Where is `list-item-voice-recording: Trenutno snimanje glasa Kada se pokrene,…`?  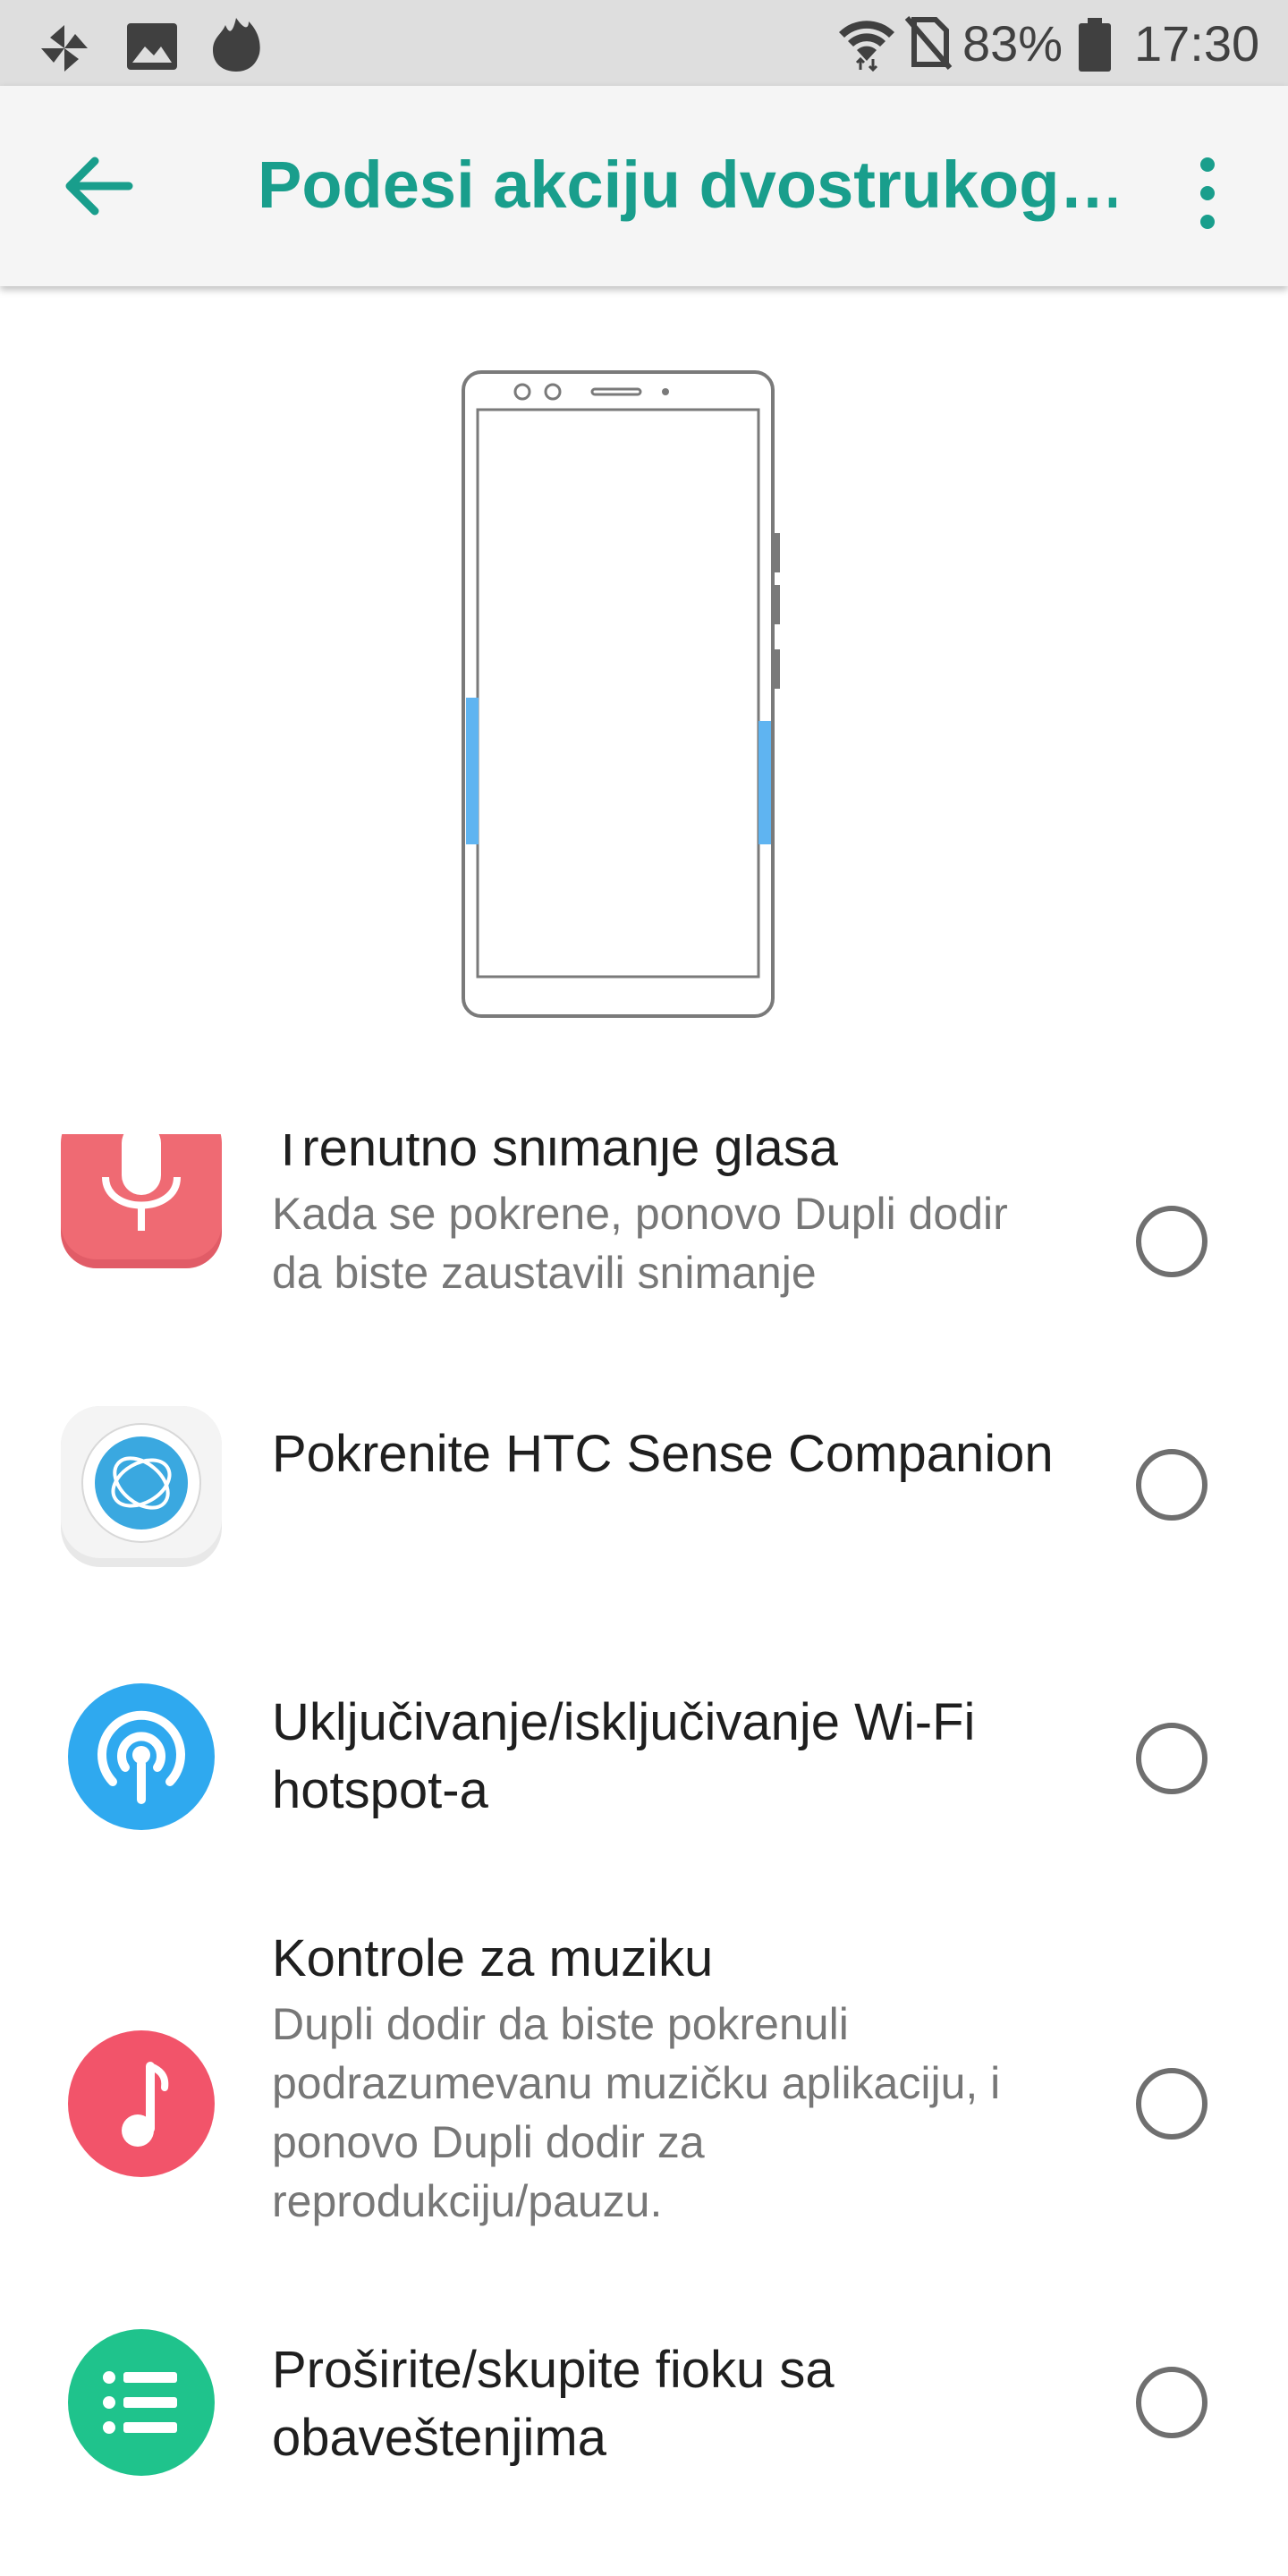 list-item-voice-recording: Trenutno snimanje glasa Kada se pokrene,… is located at coordinates (644, 1260).